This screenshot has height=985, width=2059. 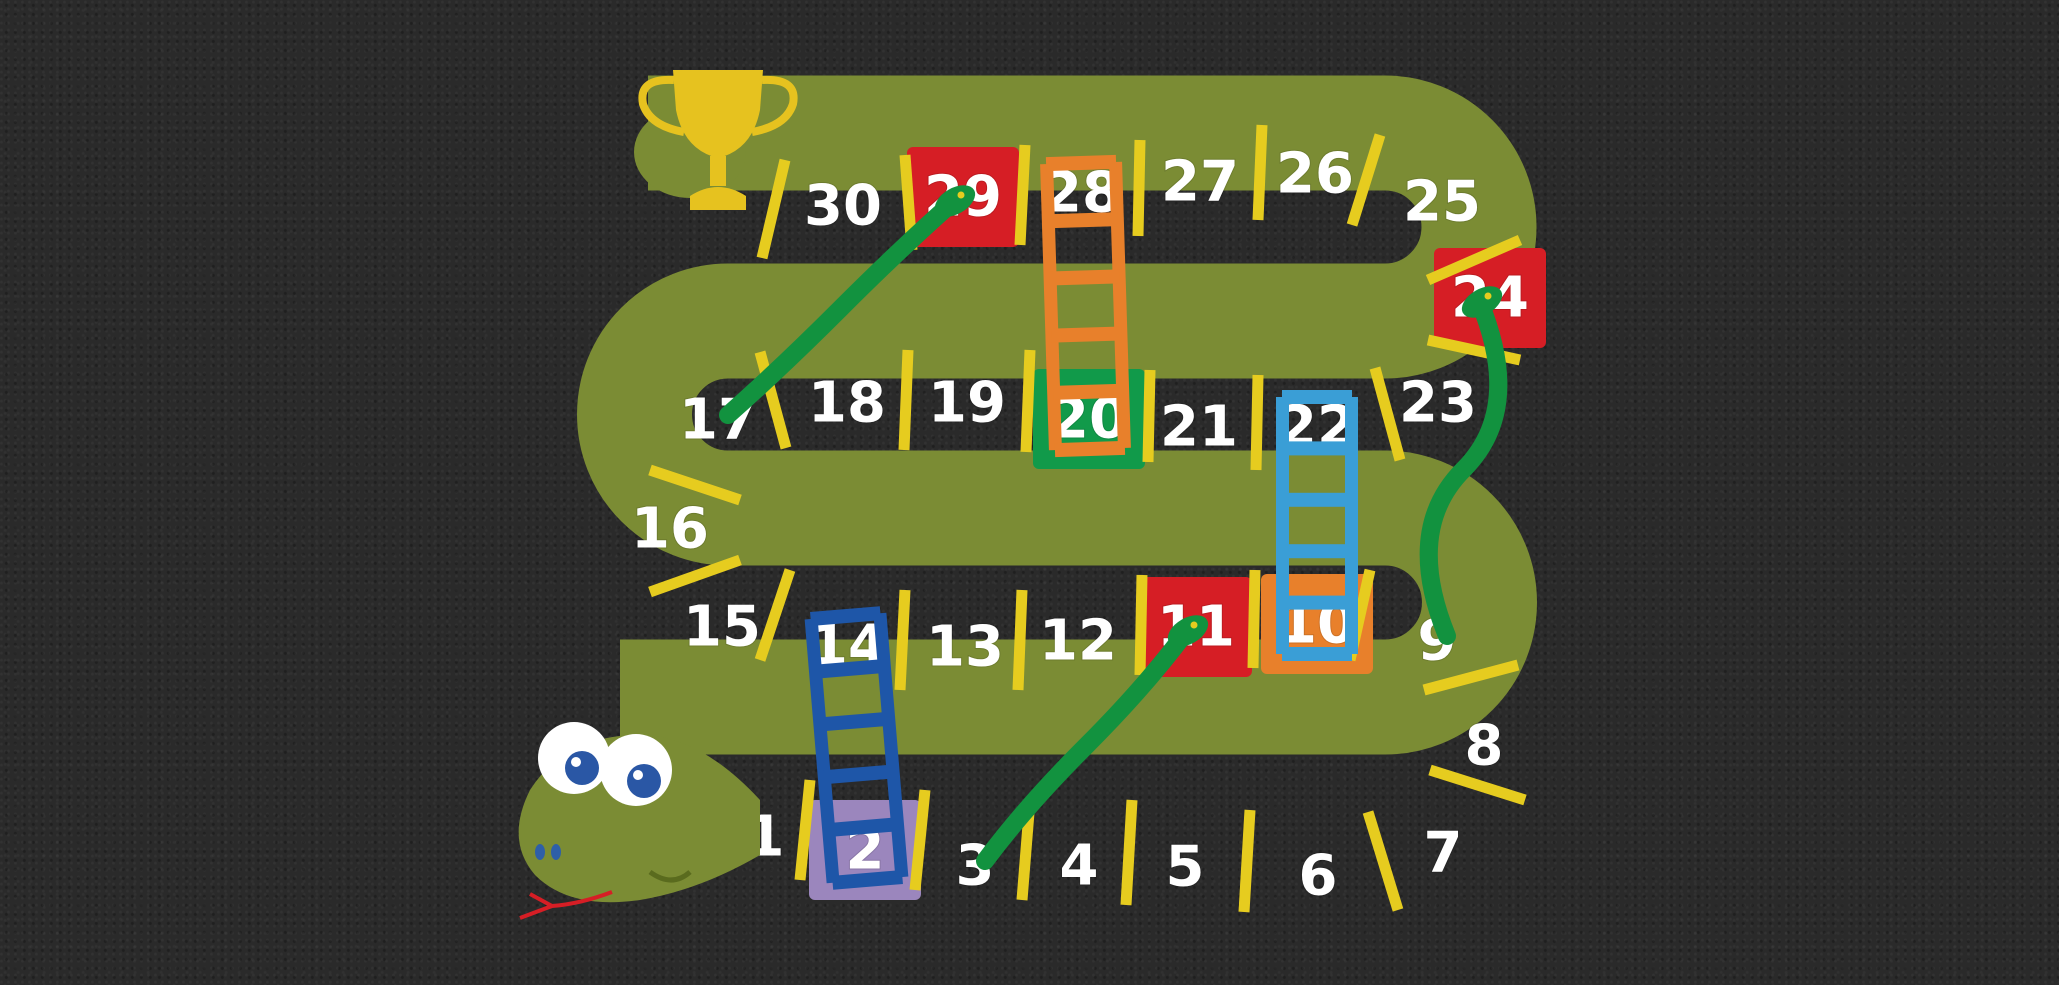 I want to click on square-number: 25, so click(x=1442, y=202).